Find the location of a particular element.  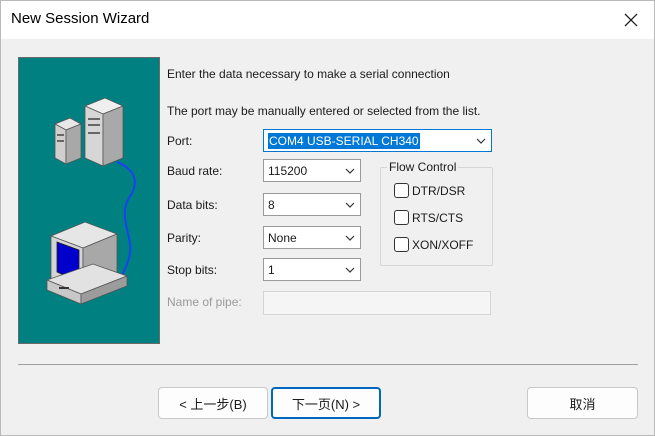

rts-cts-checkbox is located at coordinates (401, 217).